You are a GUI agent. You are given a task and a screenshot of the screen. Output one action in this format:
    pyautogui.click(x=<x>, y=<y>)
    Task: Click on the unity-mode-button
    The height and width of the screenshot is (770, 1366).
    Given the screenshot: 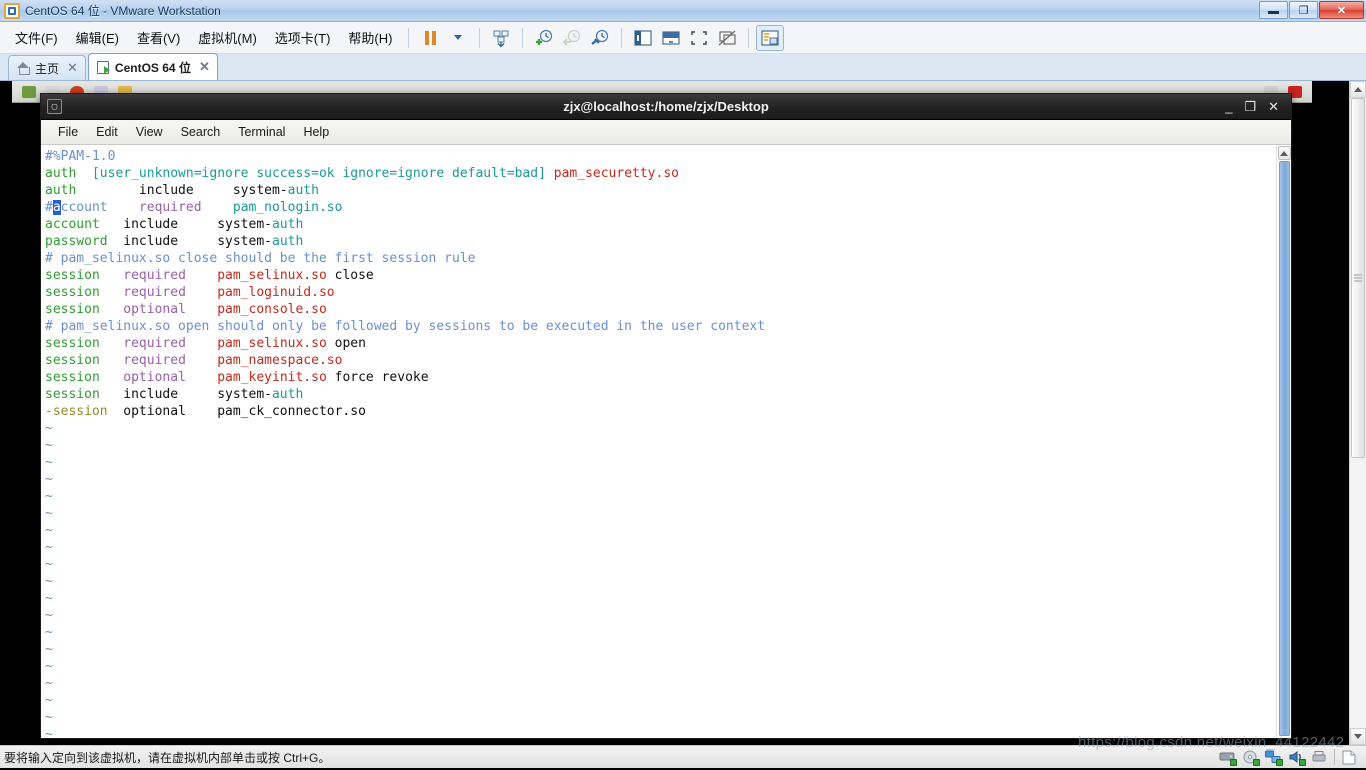 What is the action you would take?
    pyautogui.click(x=727, y=38)
    